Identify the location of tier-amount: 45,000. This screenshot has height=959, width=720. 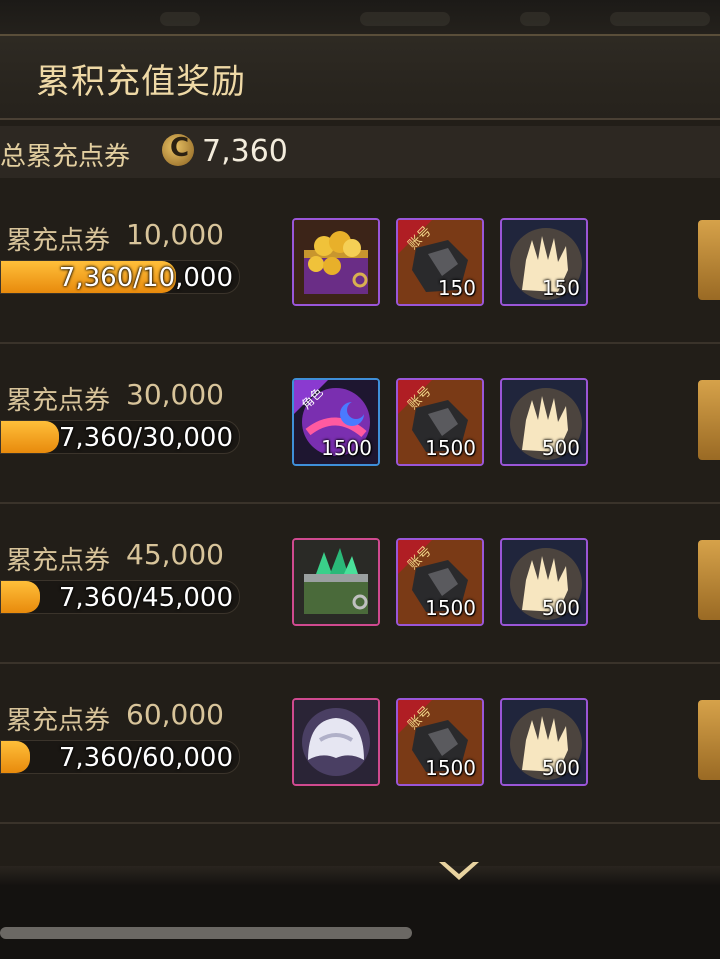
(175, 554).